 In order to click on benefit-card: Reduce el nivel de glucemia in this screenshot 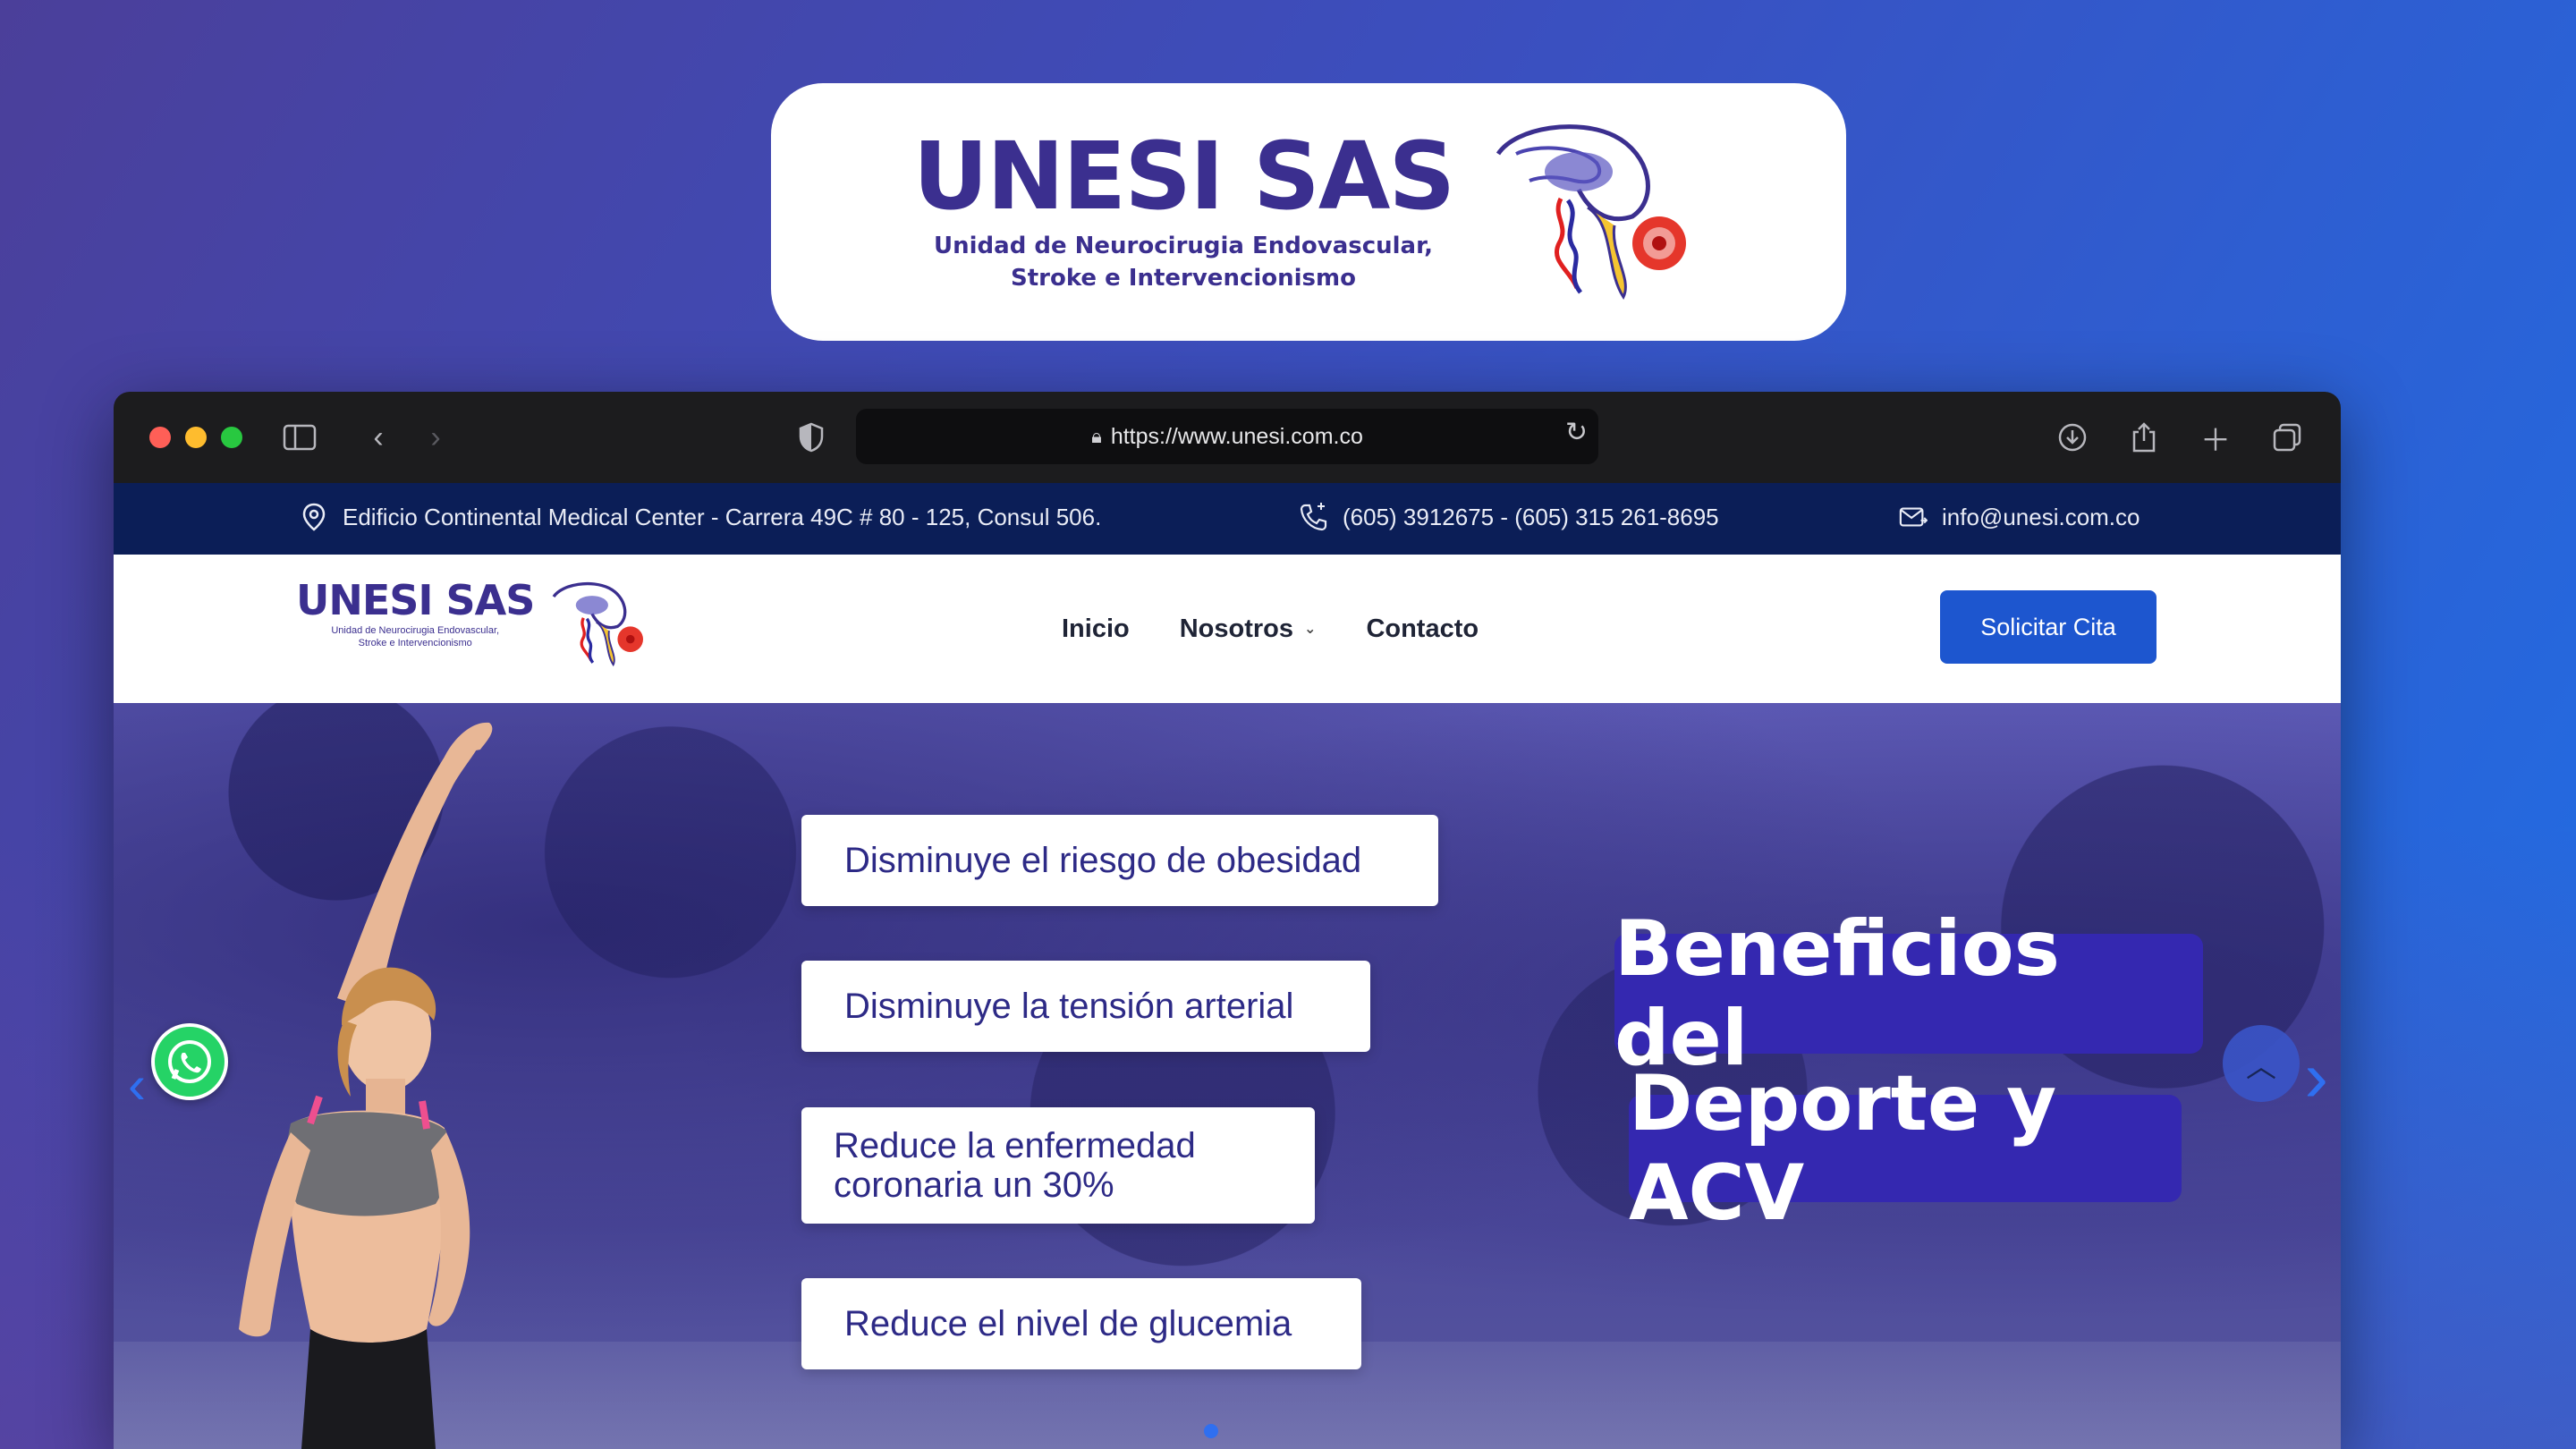, I will do `click(1081, 1323)`.